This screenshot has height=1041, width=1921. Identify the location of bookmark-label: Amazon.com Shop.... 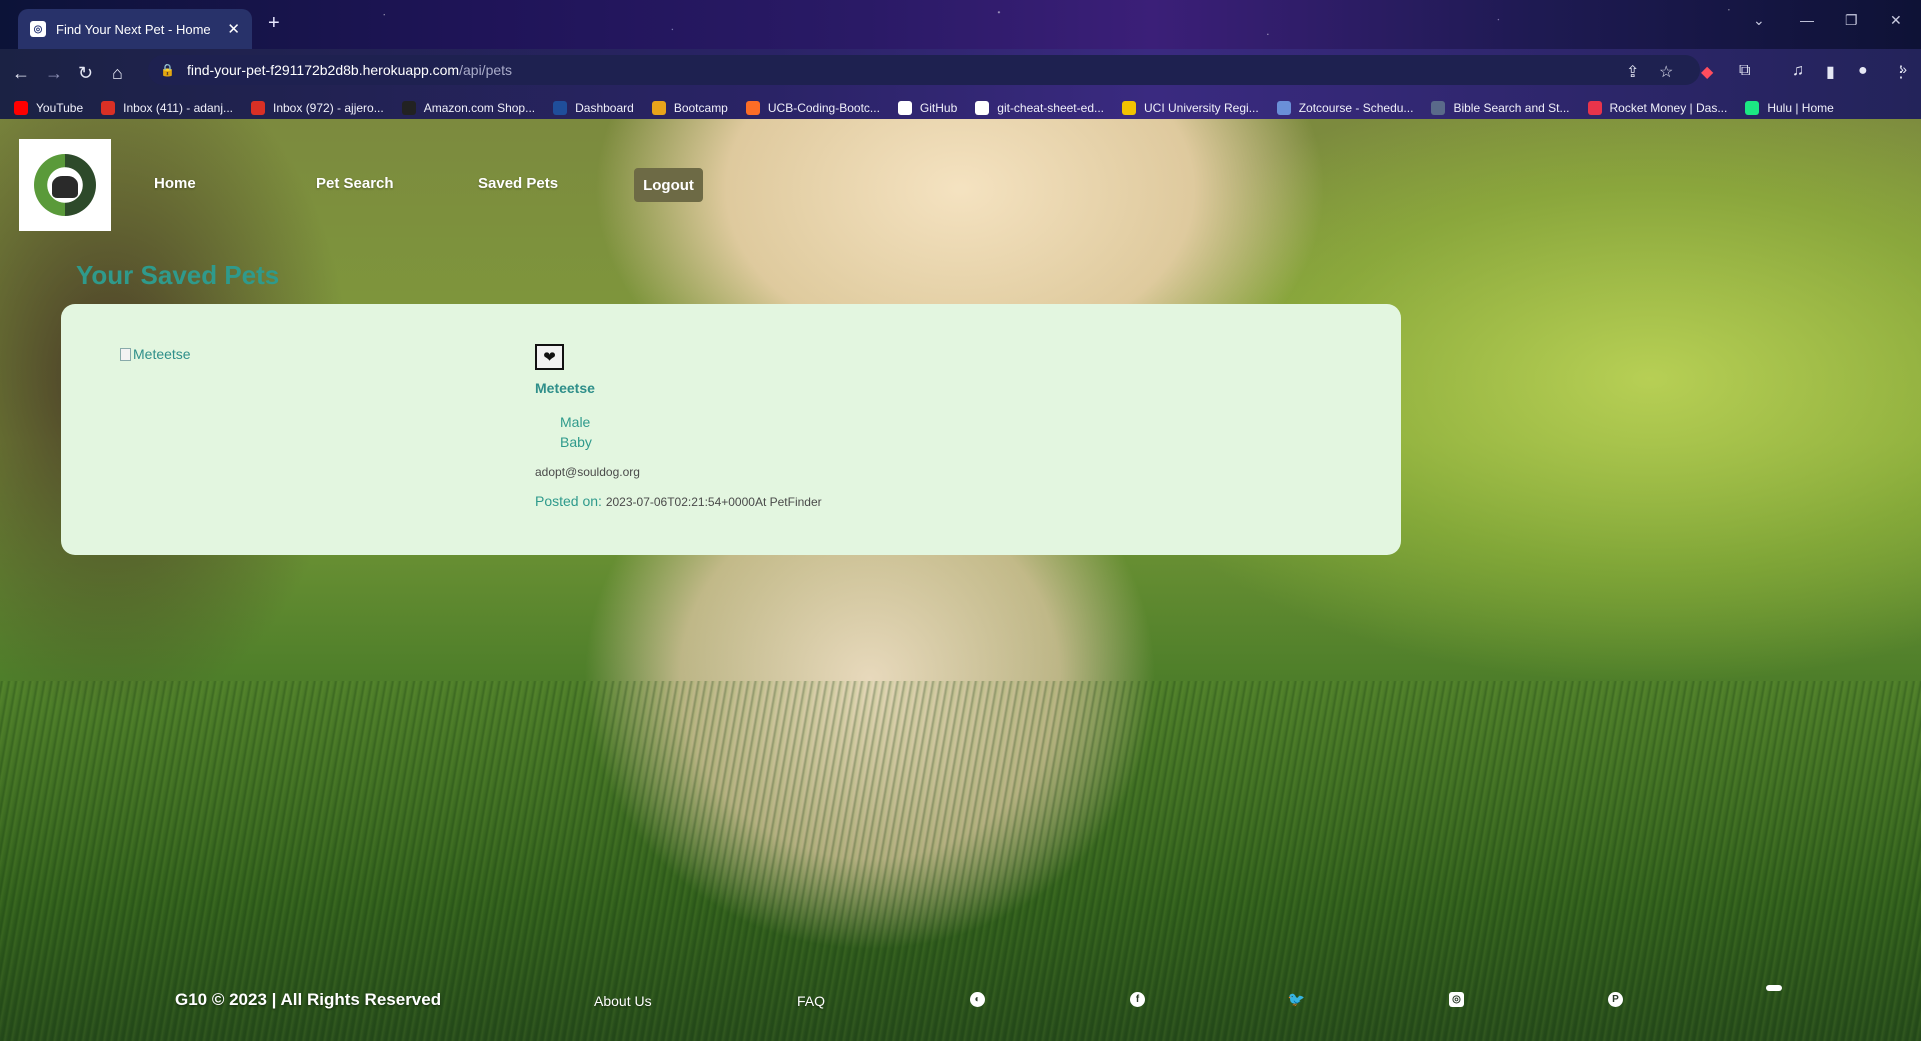
(479, 108).